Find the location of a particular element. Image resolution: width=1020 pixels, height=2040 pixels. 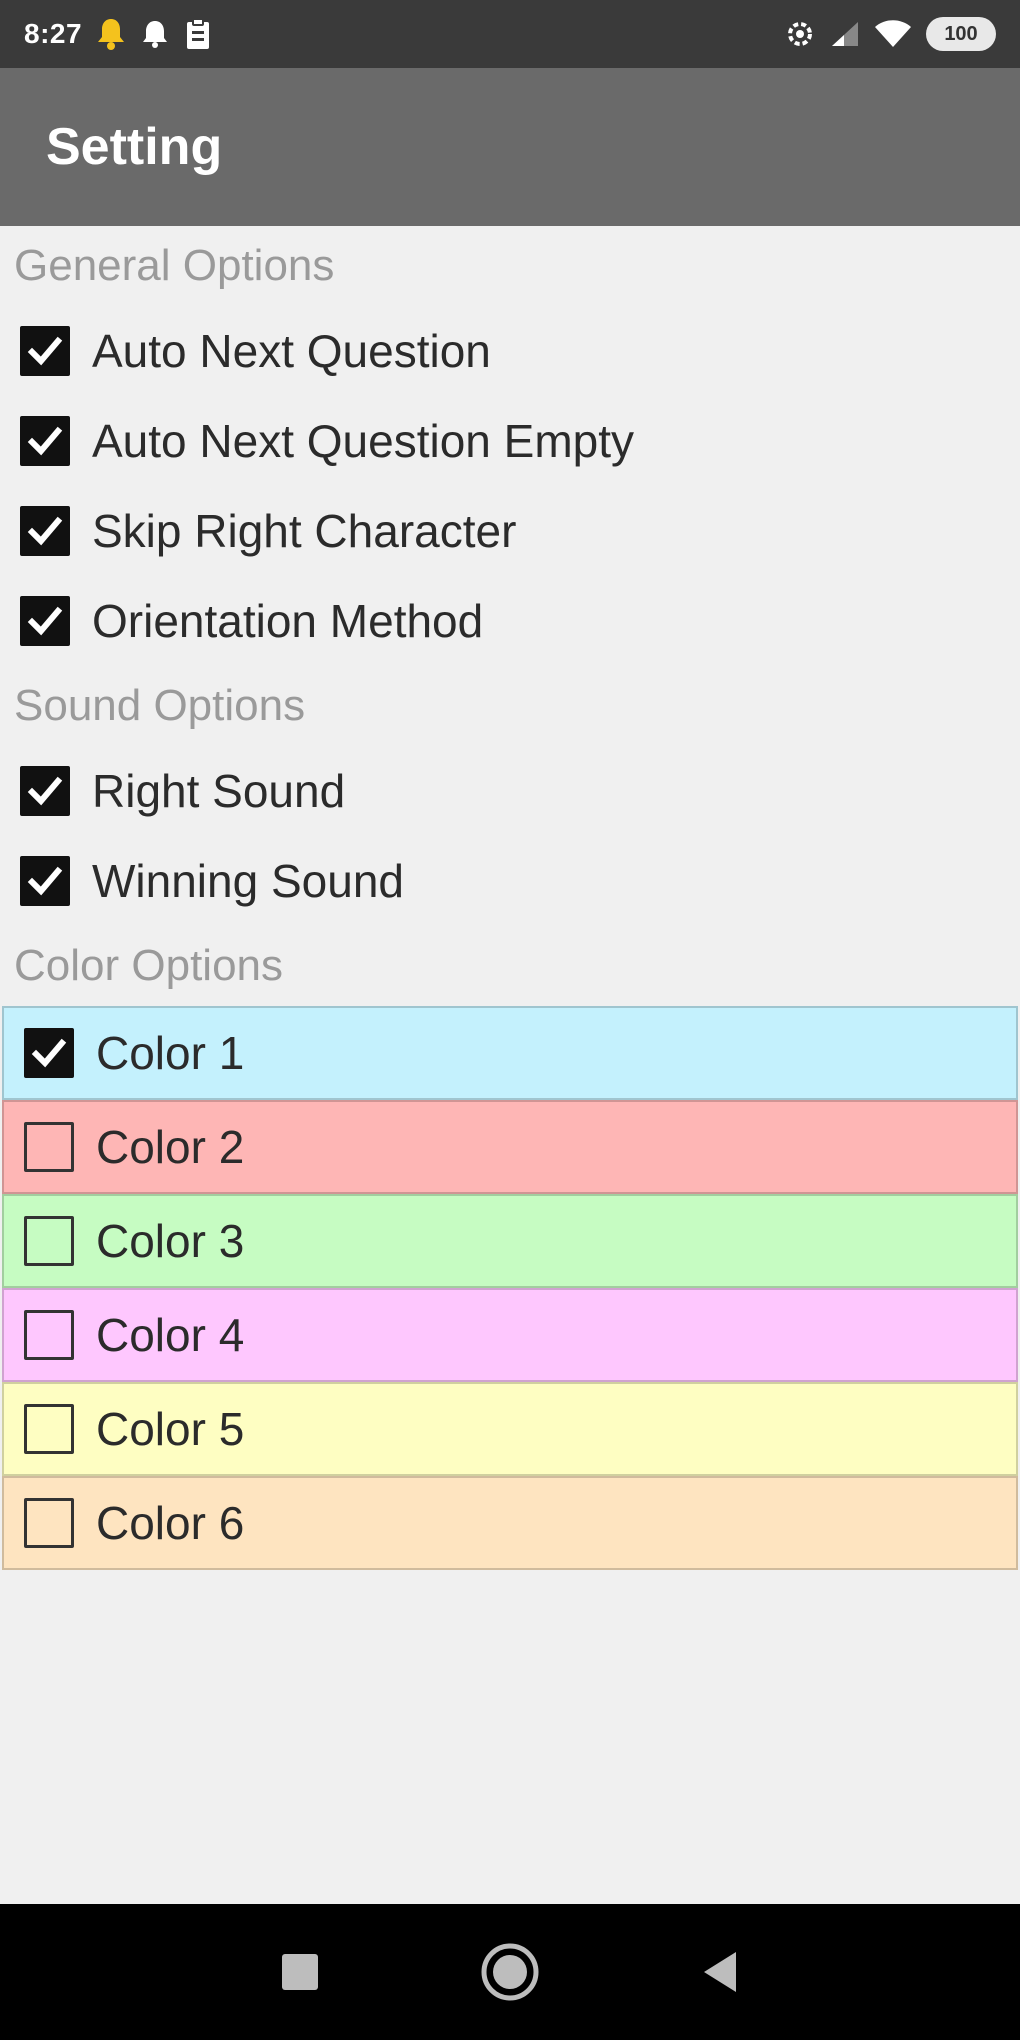

app-bar: Setting is located at coordinates (510, 147).